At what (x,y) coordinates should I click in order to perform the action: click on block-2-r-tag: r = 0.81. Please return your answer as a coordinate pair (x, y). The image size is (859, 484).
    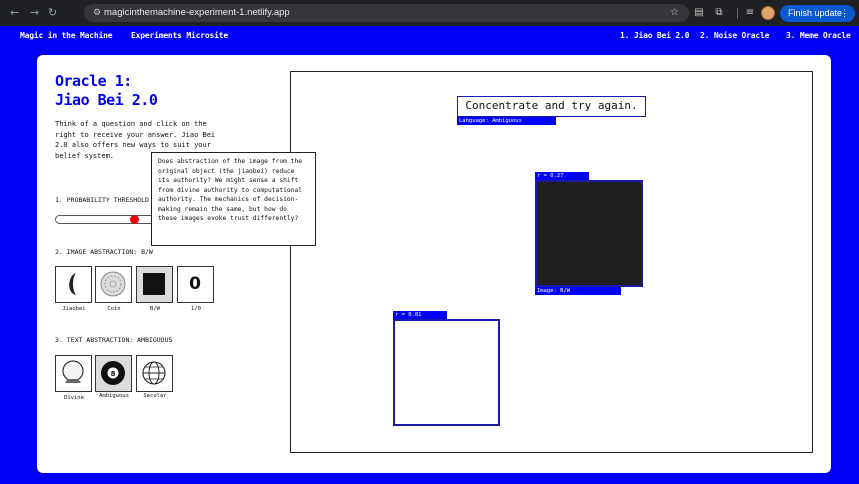
    Looking at the image, I should click on (420, 315).